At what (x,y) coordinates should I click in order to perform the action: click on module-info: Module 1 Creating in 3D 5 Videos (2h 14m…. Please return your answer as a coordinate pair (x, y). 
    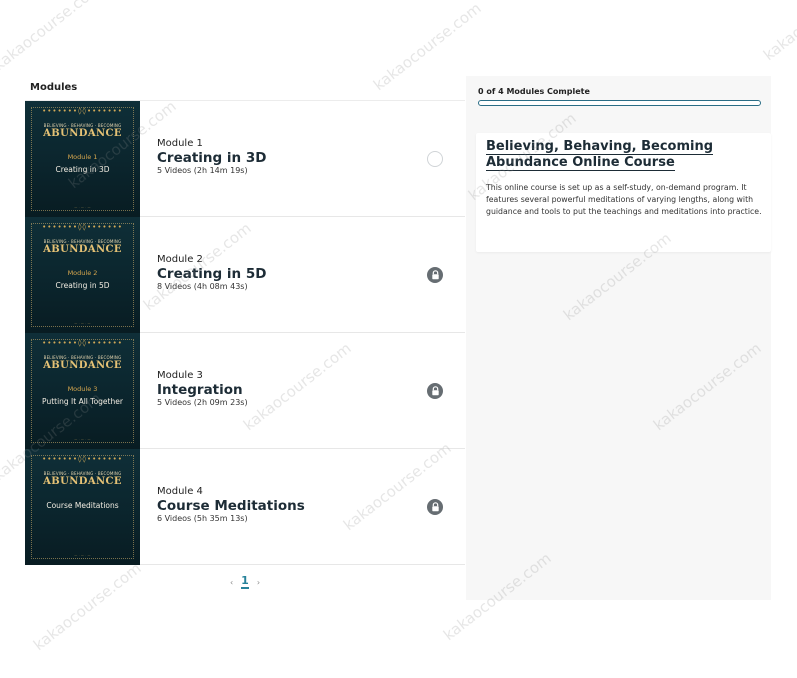
    Looking at the image, I should click on (211, 157).